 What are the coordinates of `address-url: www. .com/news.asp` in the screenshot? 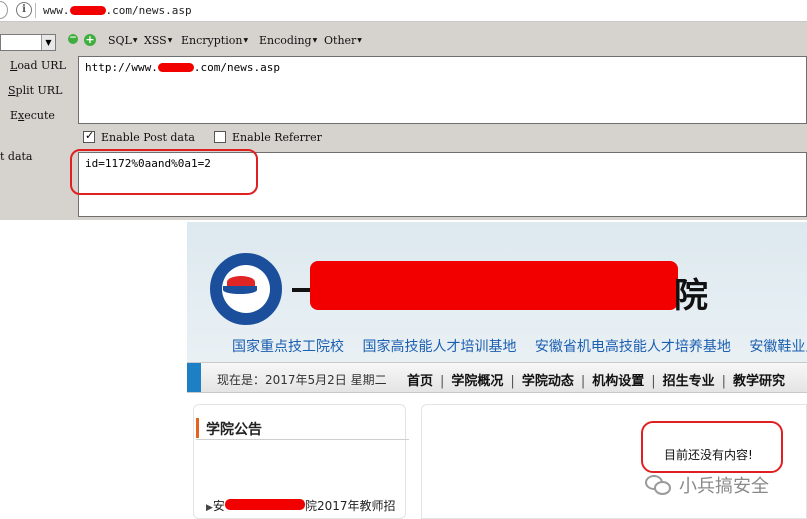 It's located at (117, 10).